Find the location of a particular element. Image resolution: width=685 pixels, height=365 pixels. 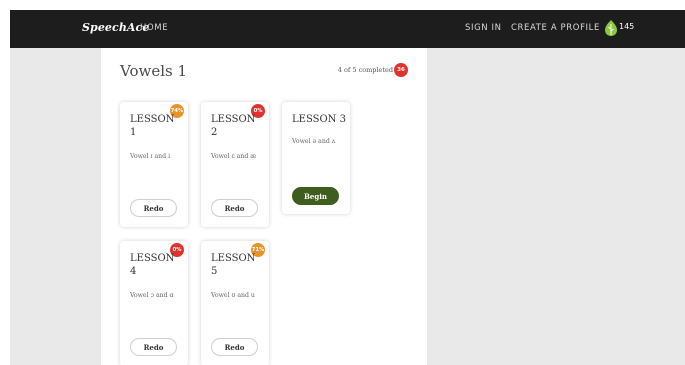

leaf-icon is located at coordinates (611, 28).